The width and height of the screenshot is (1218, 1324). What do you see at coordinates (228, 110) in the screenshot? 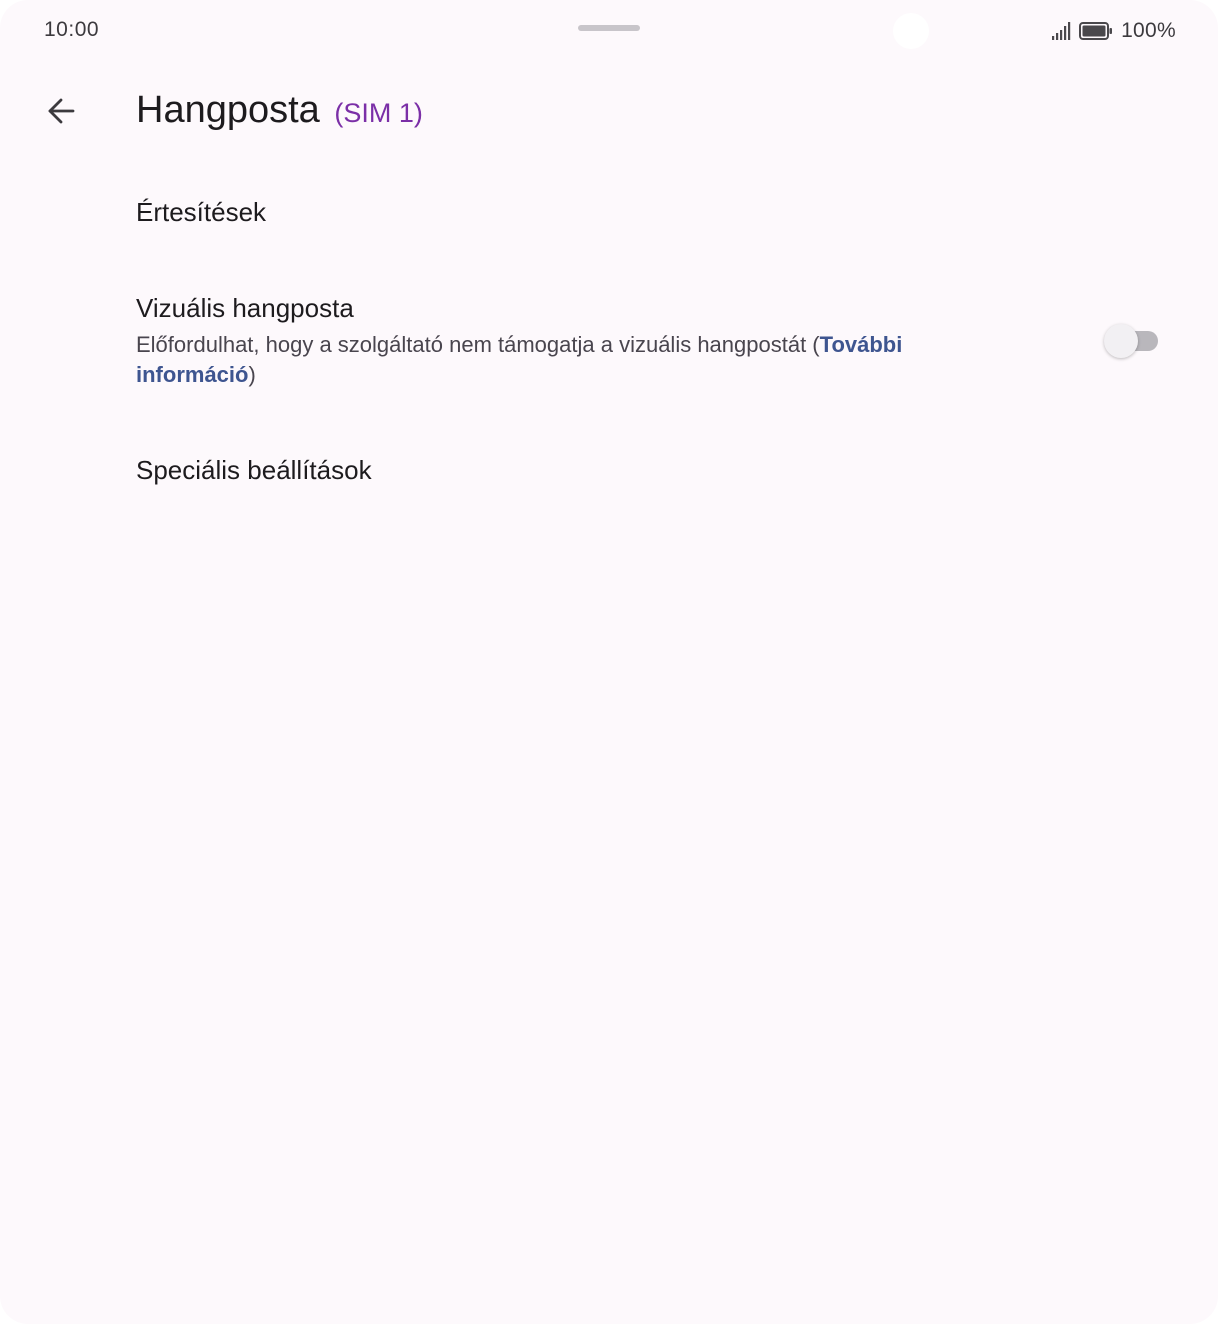
I see `page-title-text: Hangposta` at bounding box center [228, 110].